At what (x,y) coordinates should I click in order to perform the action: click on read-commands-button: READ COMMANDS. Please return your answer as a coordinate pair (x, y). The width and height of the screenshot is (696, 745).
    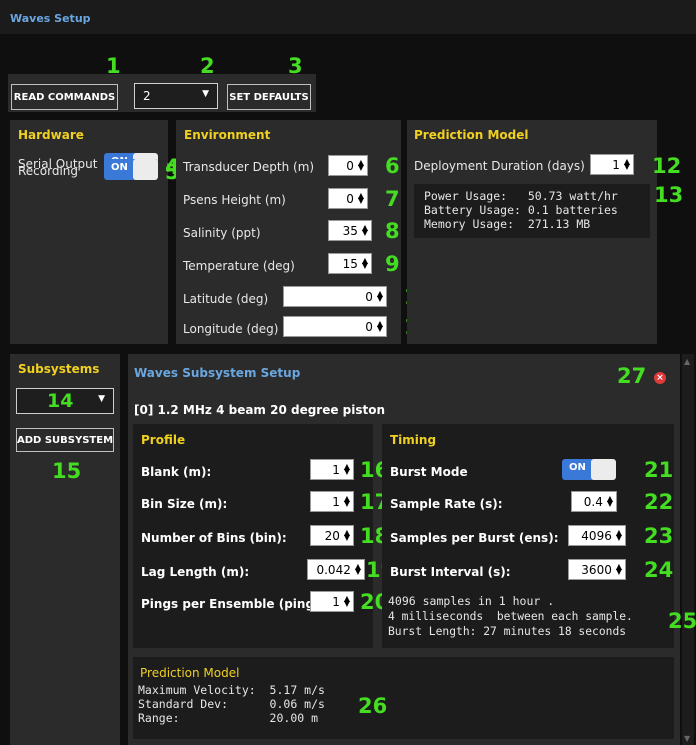
    Looking at the image, I should click on (64, 97).